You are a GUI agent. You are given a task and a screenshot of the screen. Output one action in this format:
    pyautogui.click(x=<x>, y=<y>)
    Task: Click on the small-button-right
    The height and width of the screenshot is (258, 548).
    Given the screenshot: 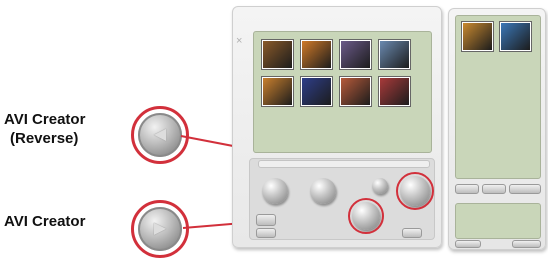 What is the action you would take?
    pyautogui.click(x=412, y=233)
    